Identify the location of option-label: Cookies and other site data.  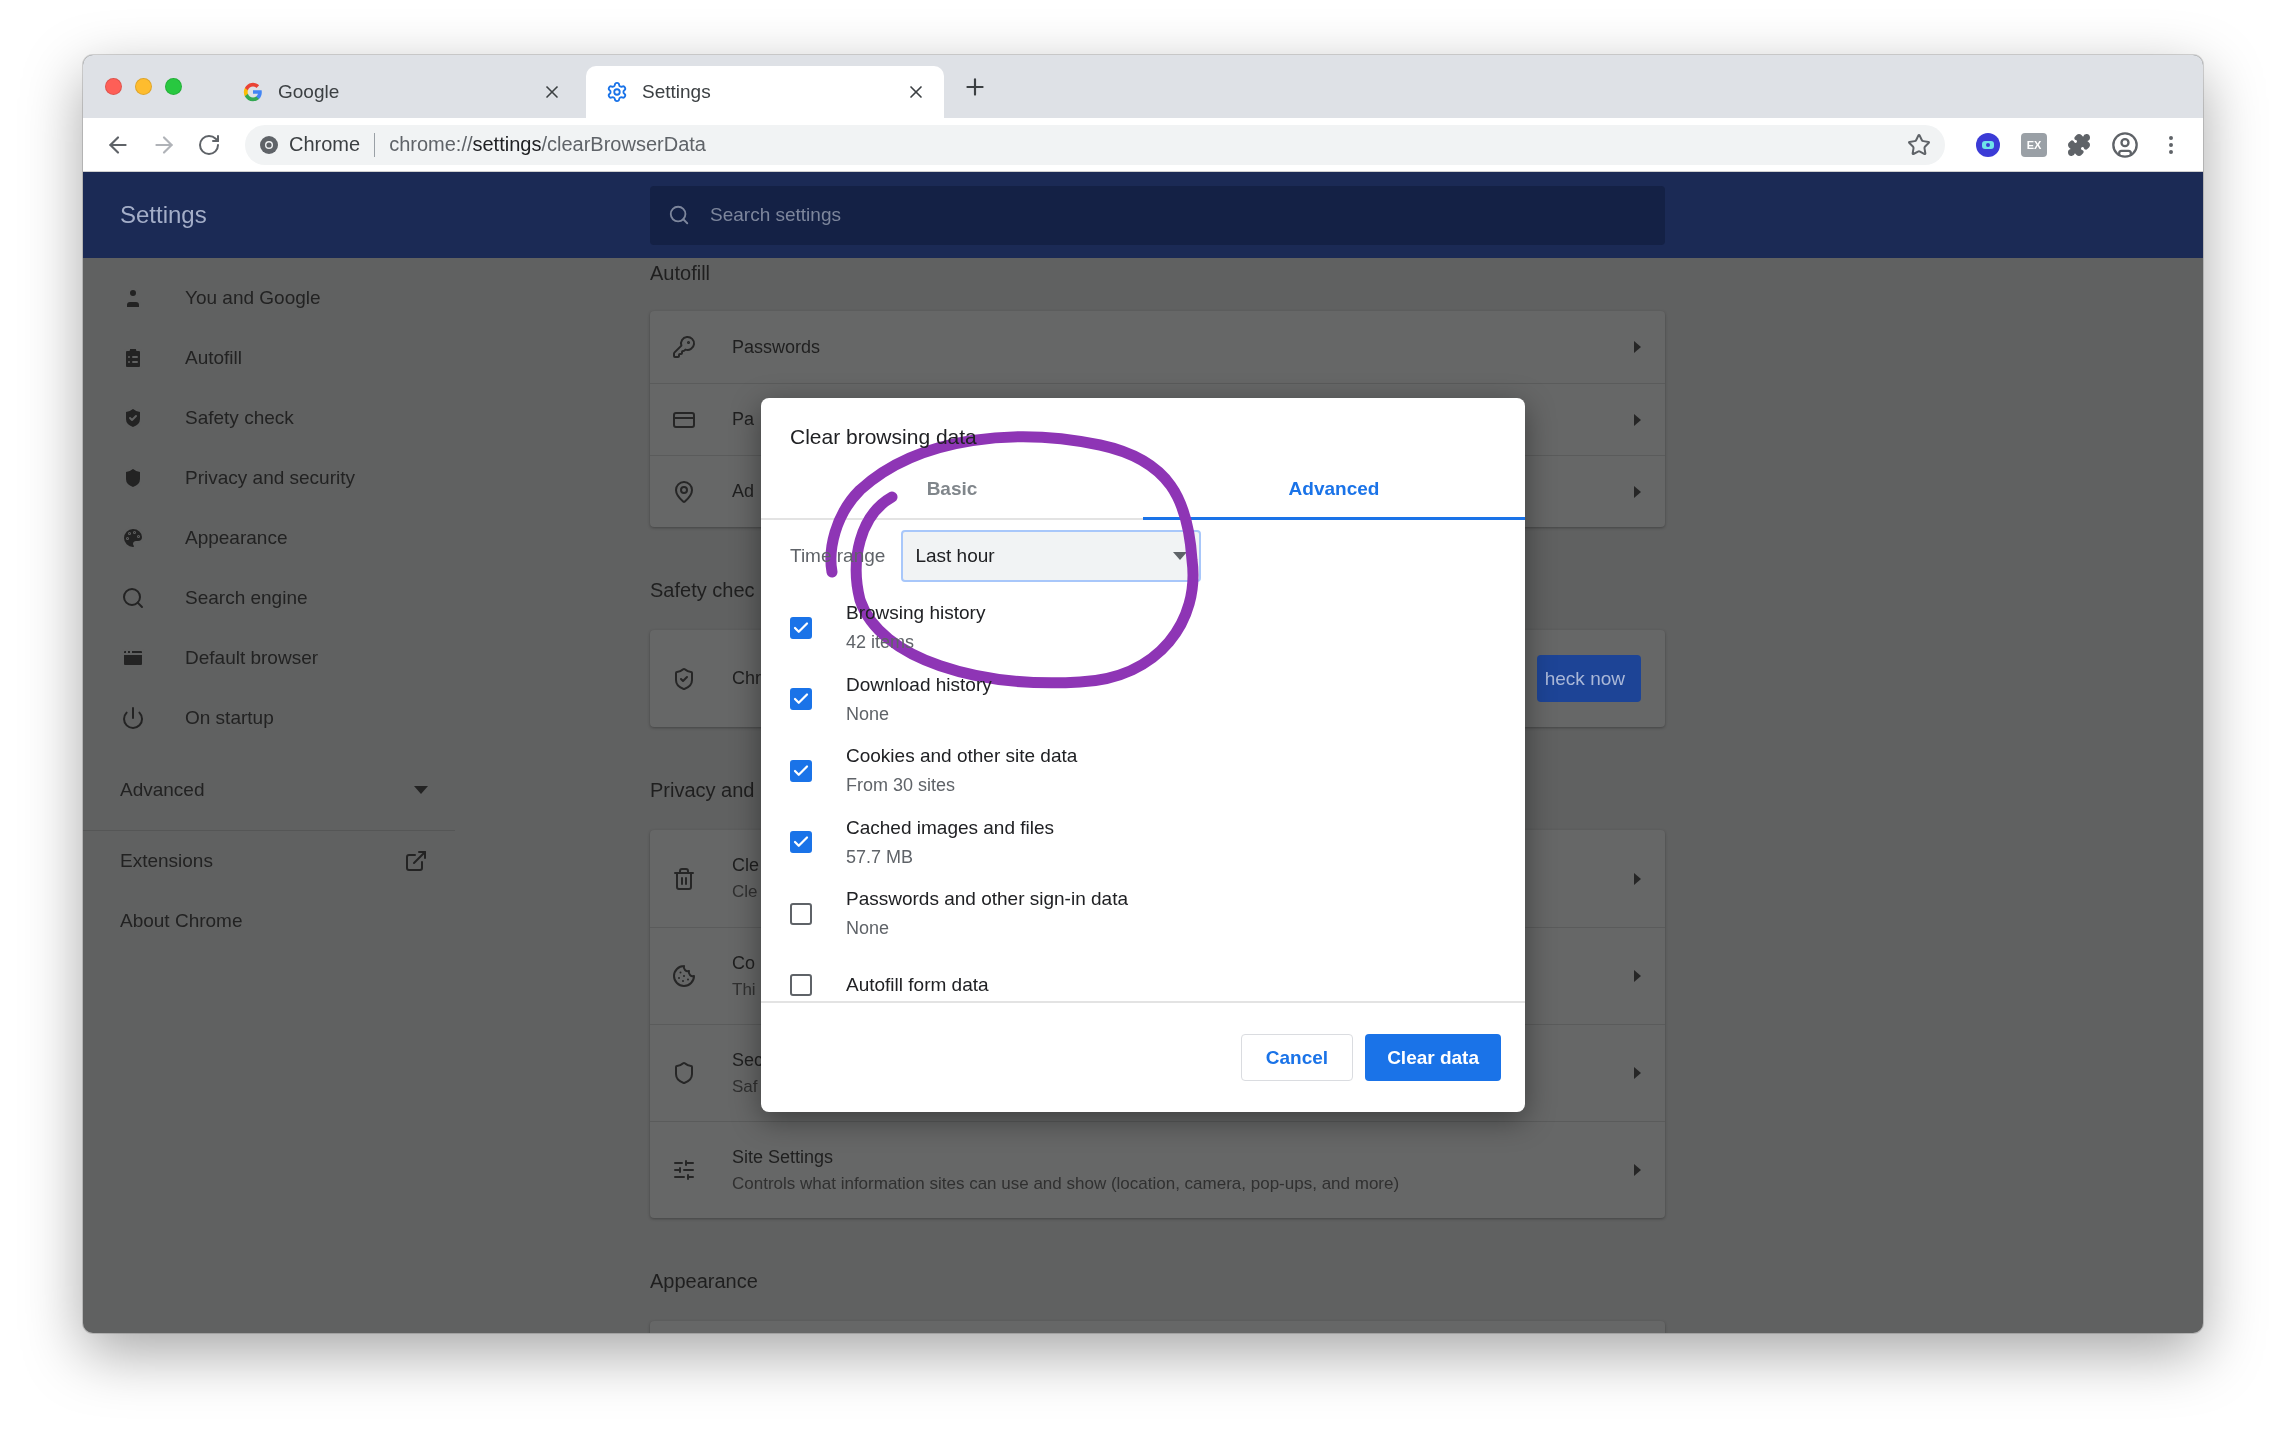
(962, 756).